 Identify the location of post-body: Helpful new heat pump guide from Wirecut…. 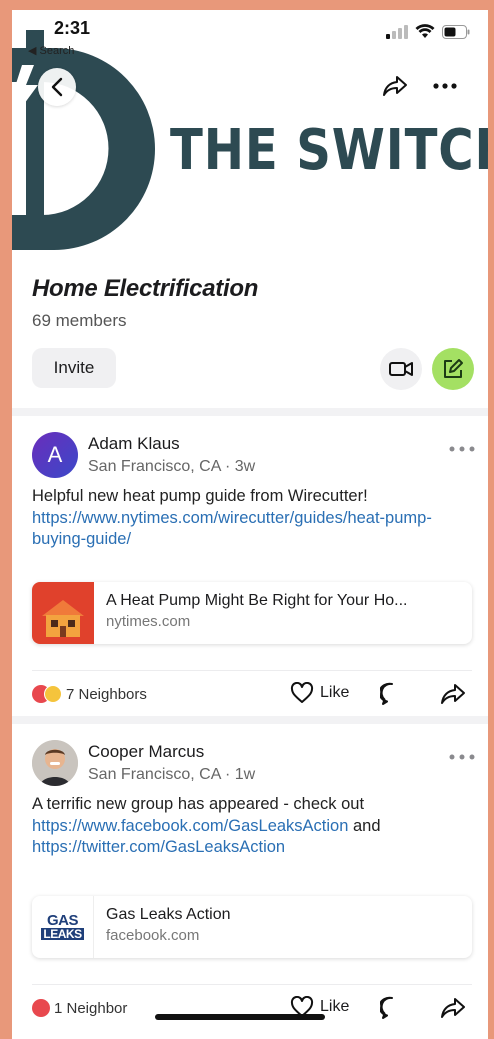
(252, 518).